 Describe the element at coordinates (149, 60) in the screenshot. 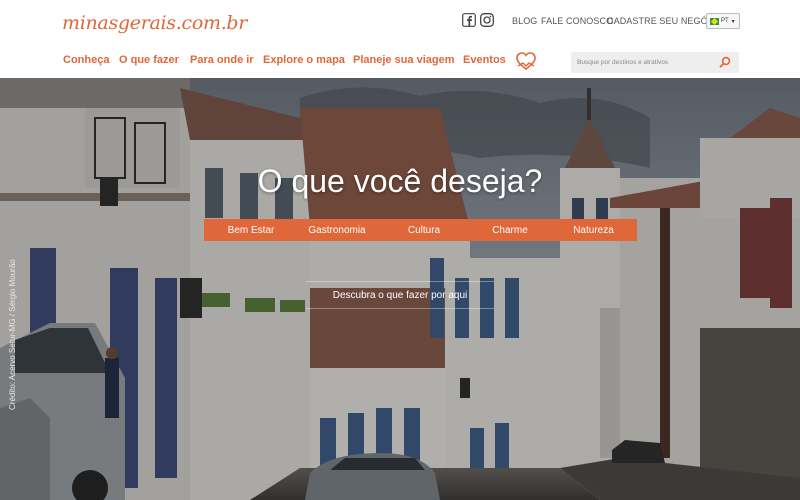

I see `nav-o-que-fazer: O que fazer` at that location.